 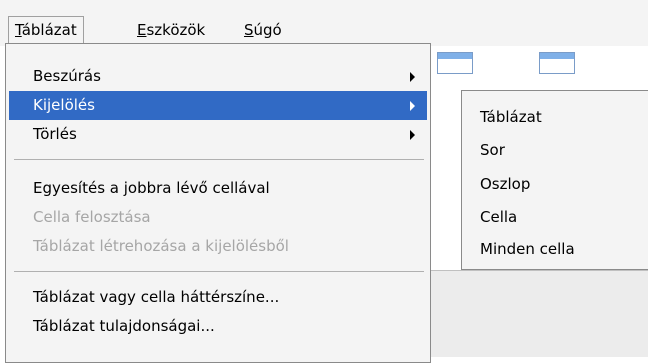 I want to click on menu-sugo-rest: úgó, so click(x=267, y=30).